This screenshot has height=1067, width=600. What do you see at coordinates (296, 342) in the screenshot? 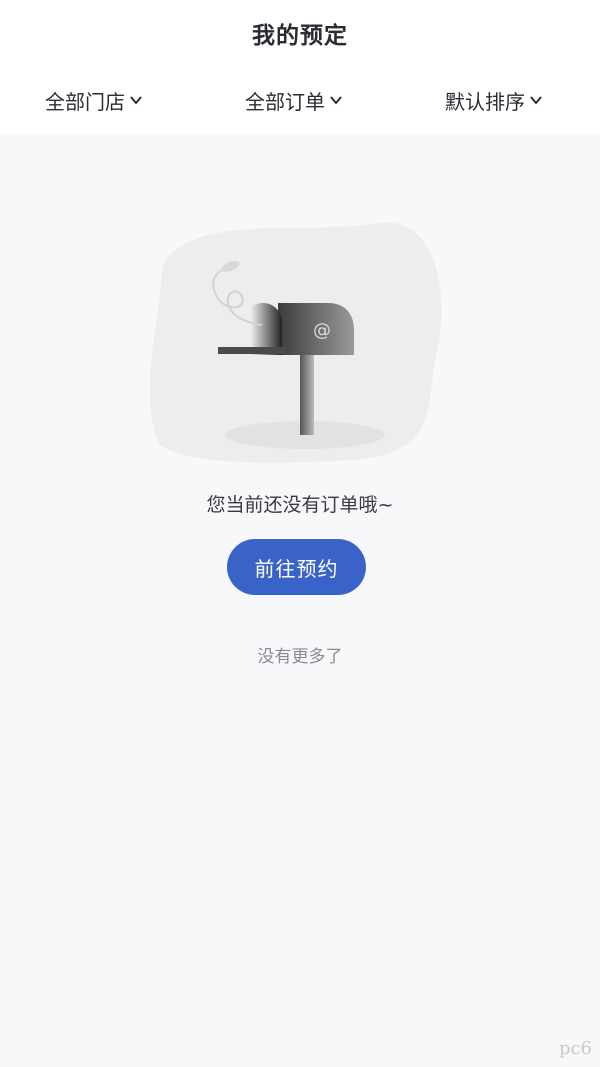
I see `mailbox-illustration: @` at bounding box center [296, 342].